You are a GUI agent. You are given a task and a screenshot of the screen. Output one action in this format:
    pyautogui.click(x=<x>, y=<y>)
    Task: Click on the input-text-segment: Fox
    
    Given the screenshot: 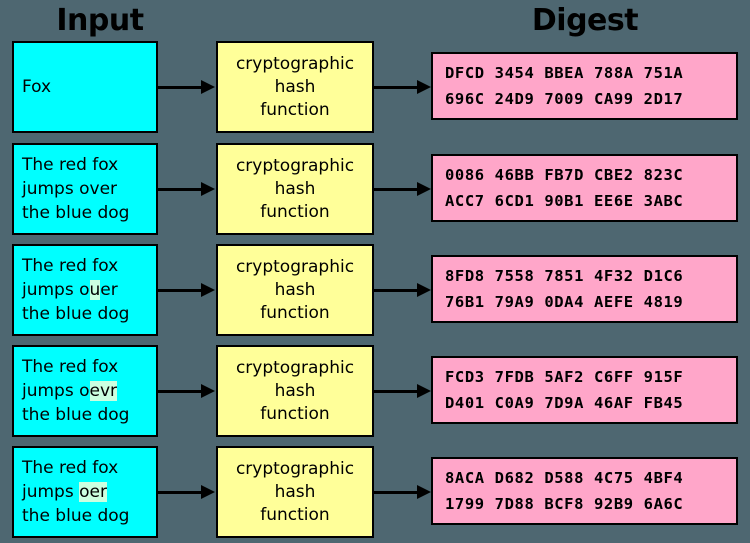 What is the action you would take?
    pyautogui.click(x=37, y=87)
    